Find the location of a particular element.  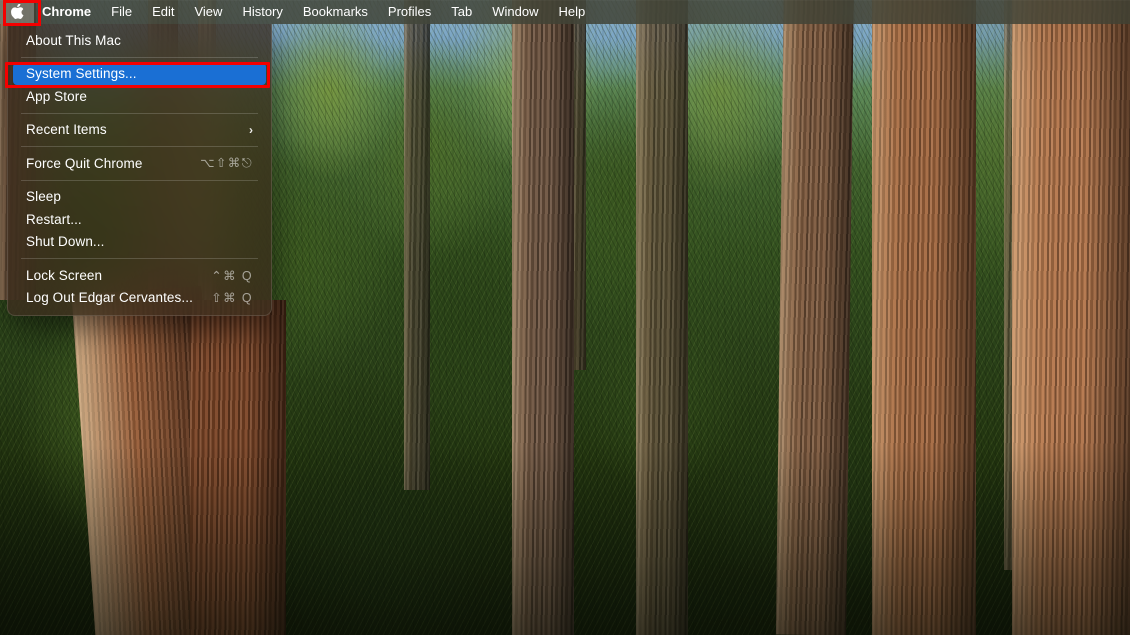

apple-menu-item-lock-screen: Lock Screen ⌃⌘ Q is located at coordinates (139, 275).